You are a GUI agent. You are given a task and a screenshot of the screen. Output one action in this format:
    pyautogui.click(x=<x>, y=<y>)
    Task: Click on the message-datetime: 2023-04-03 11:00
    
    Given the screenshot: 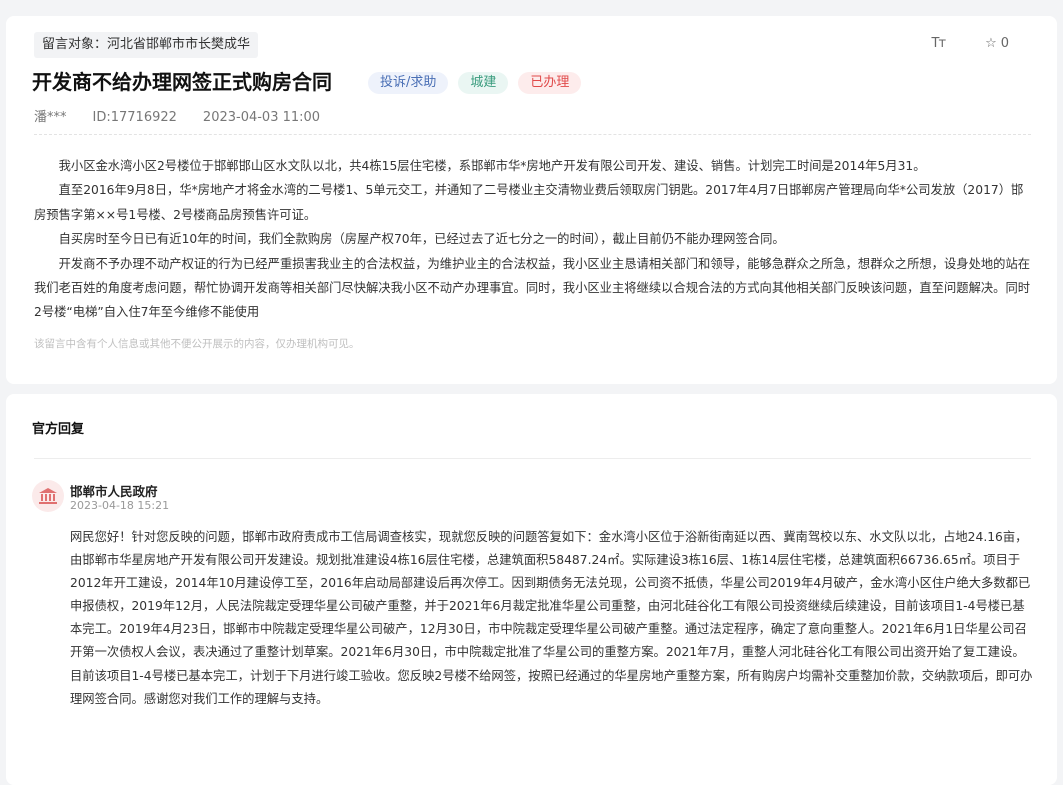 What is the action you would take?
    pyautogui.click(x=261, y=117)
    